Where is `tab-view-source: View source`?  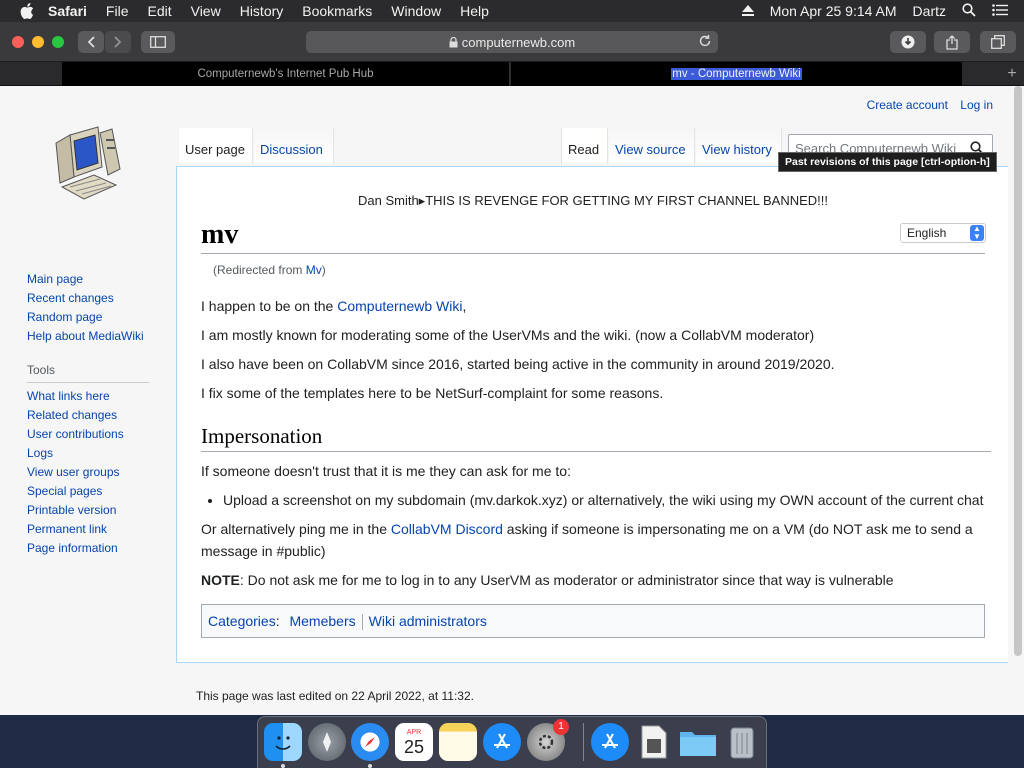 tab-view-source: View source is located at coordinates (652, 146).